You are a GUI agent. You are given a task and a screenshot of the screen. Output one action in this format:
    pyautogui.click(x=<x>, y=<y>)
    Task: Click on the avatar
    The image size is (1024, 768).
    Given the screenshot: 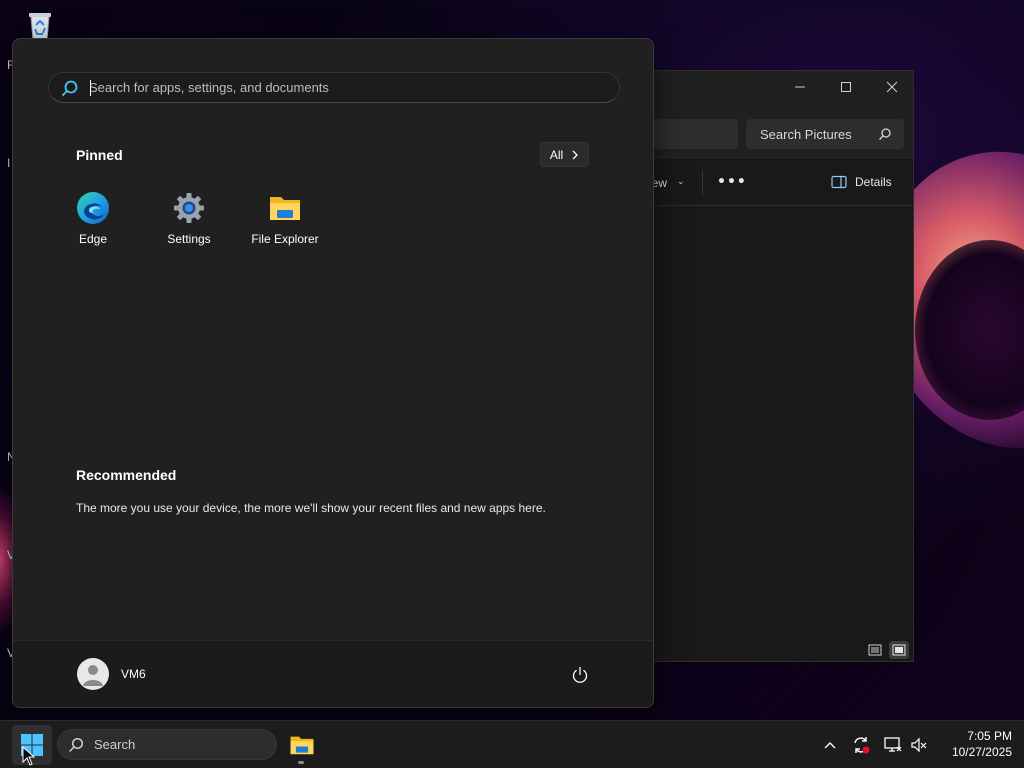 What is the action you would take?
    pyautogui.click(x=93, y=674)
    